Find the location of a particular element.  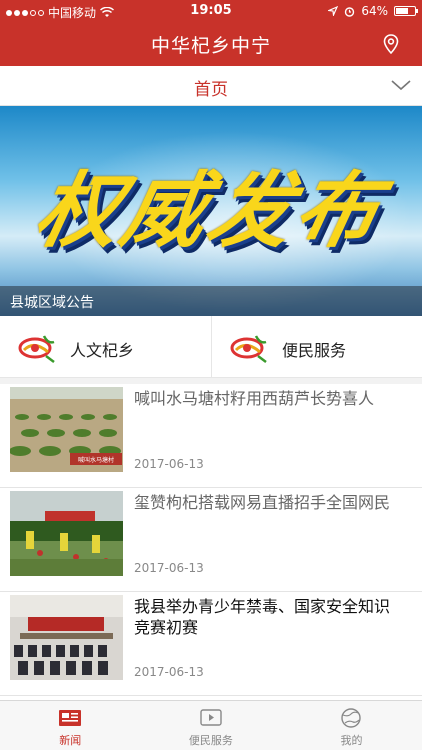

chevron-down-icon is located at coordinates (401, 85).